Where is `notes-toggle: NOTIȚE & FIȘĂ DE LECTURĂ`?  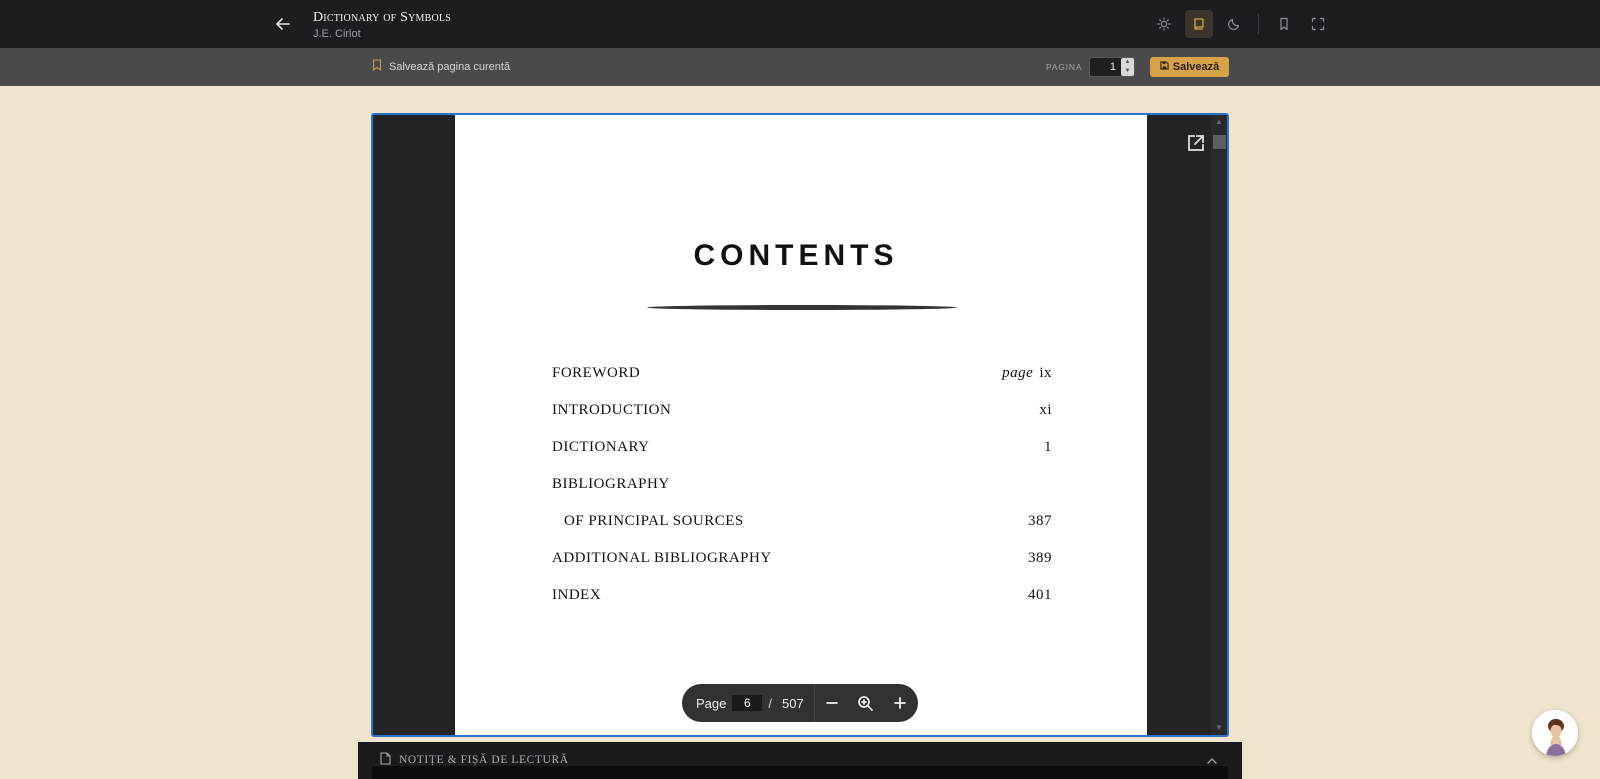 notes-toggle: NOTIȚE & FIȘĂ DE LECTURĂ is located at coordinates (474, 760).